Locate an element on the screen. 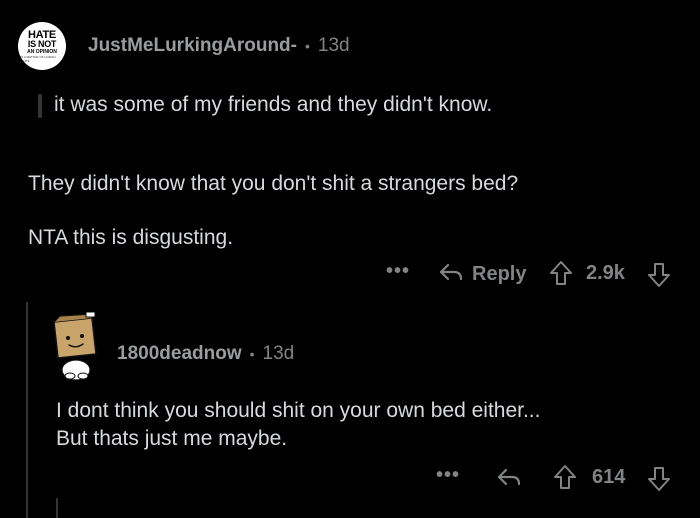  reply-label: Reply is located at coordinates (499, 274).